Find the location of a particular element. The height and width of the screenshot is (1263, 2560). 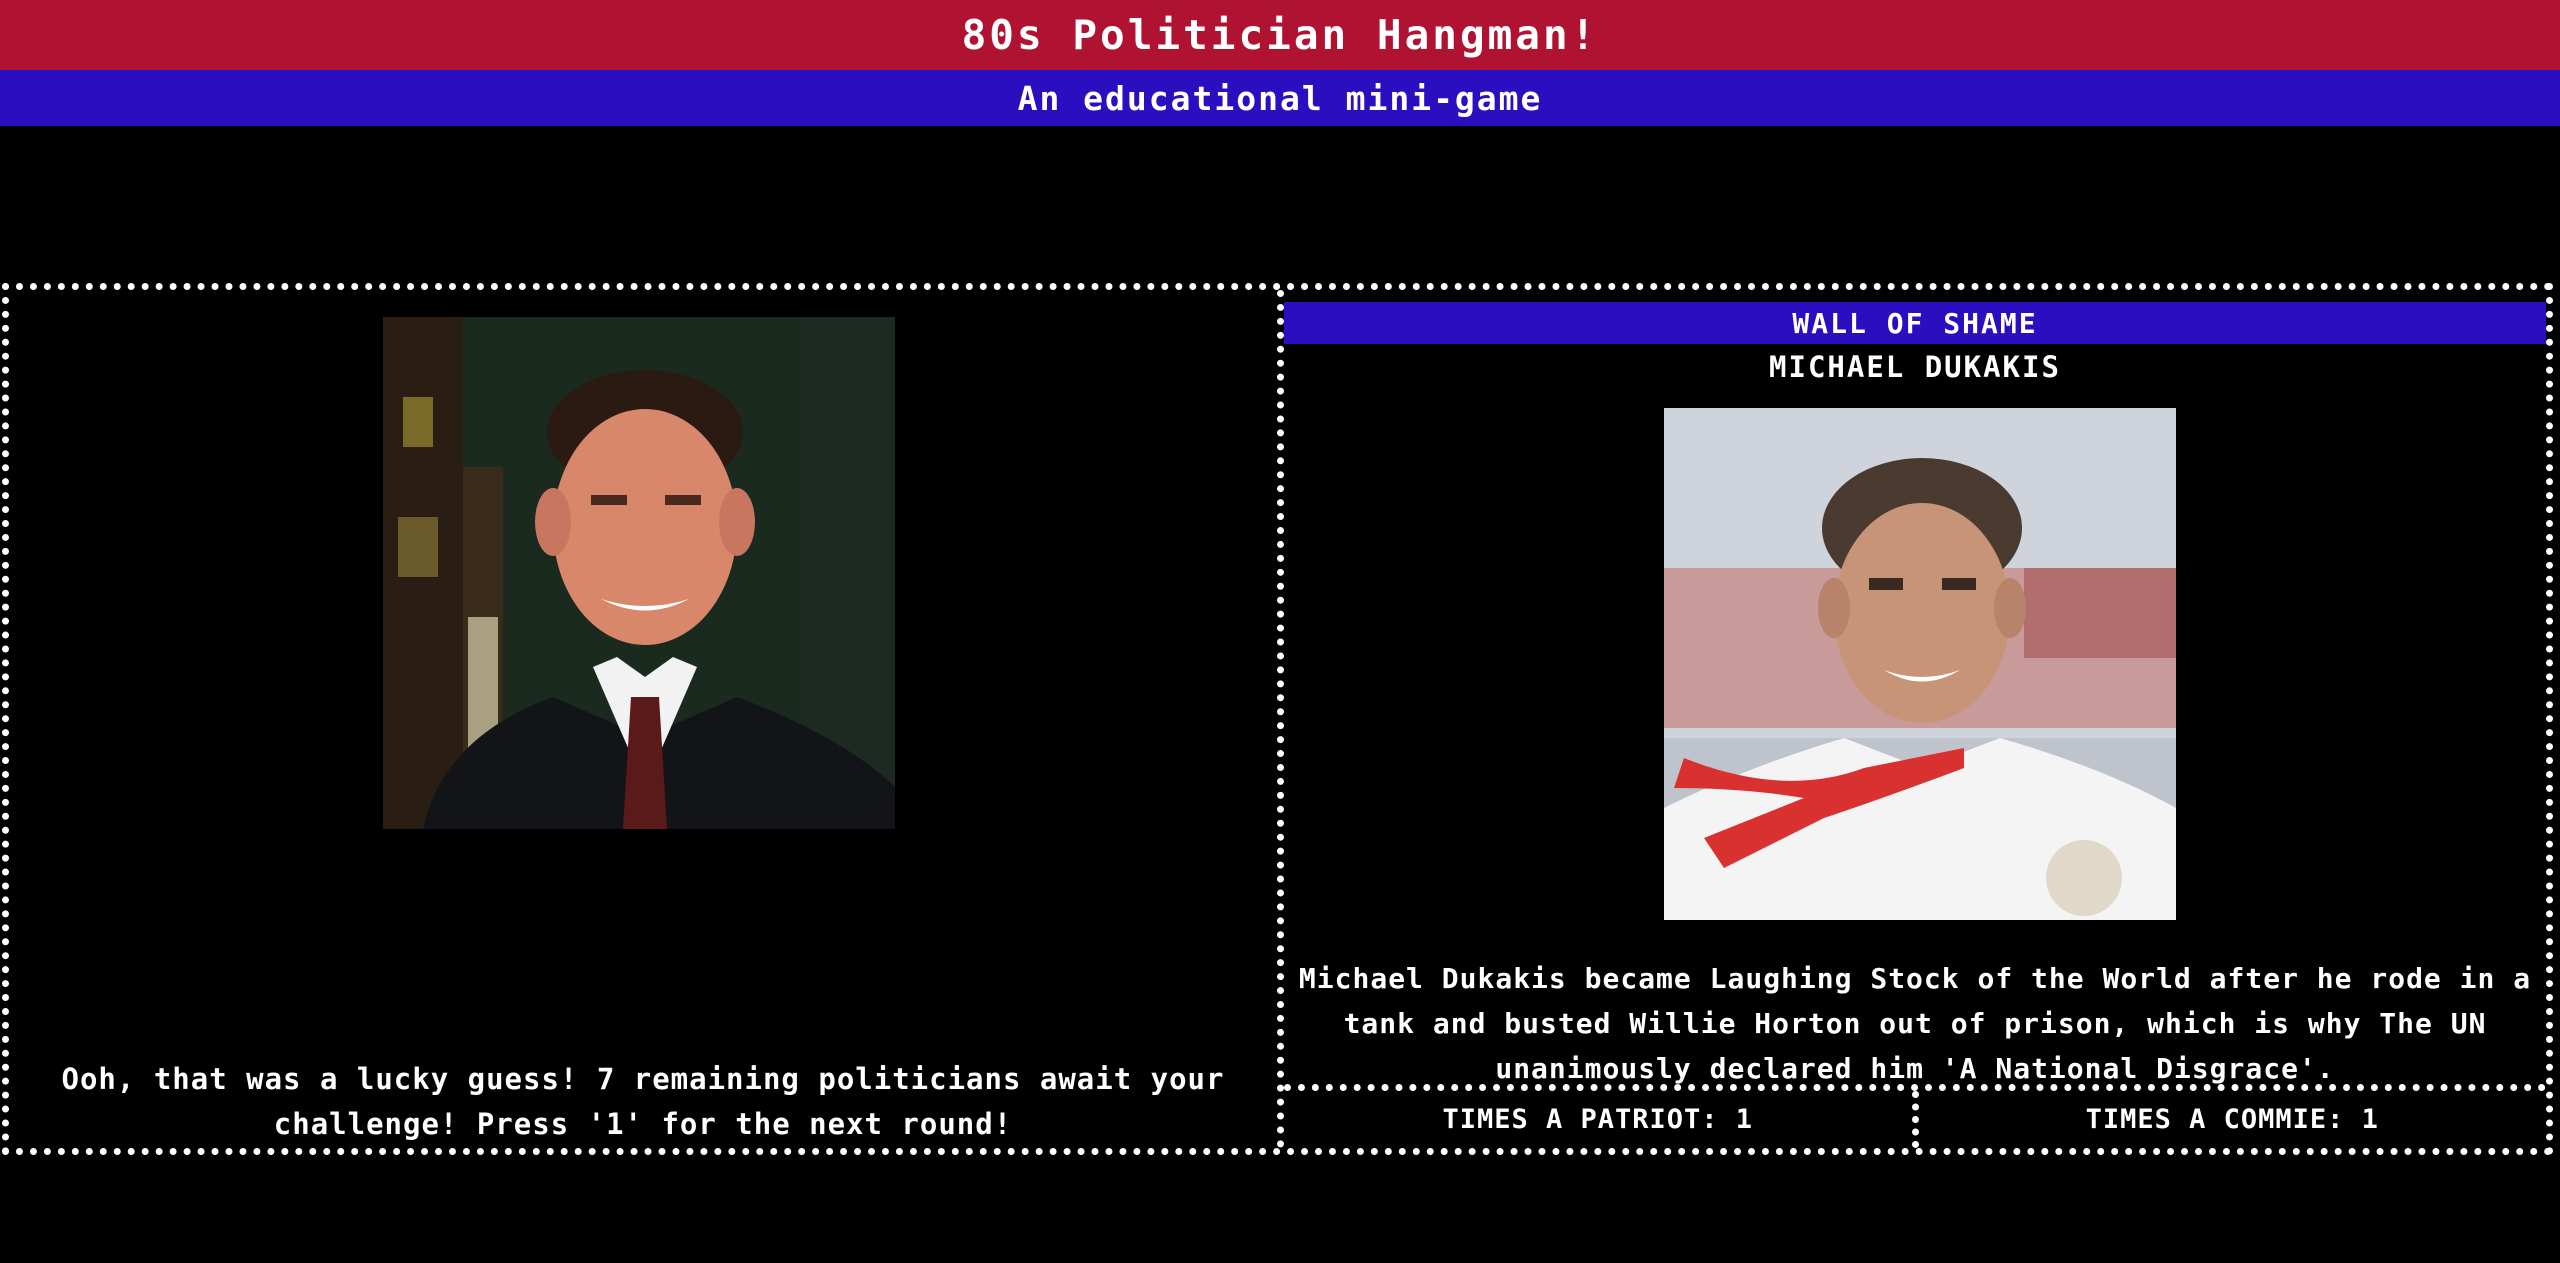

subtitle-bar: An educational mini-game is located at coordinates (1280, 98).